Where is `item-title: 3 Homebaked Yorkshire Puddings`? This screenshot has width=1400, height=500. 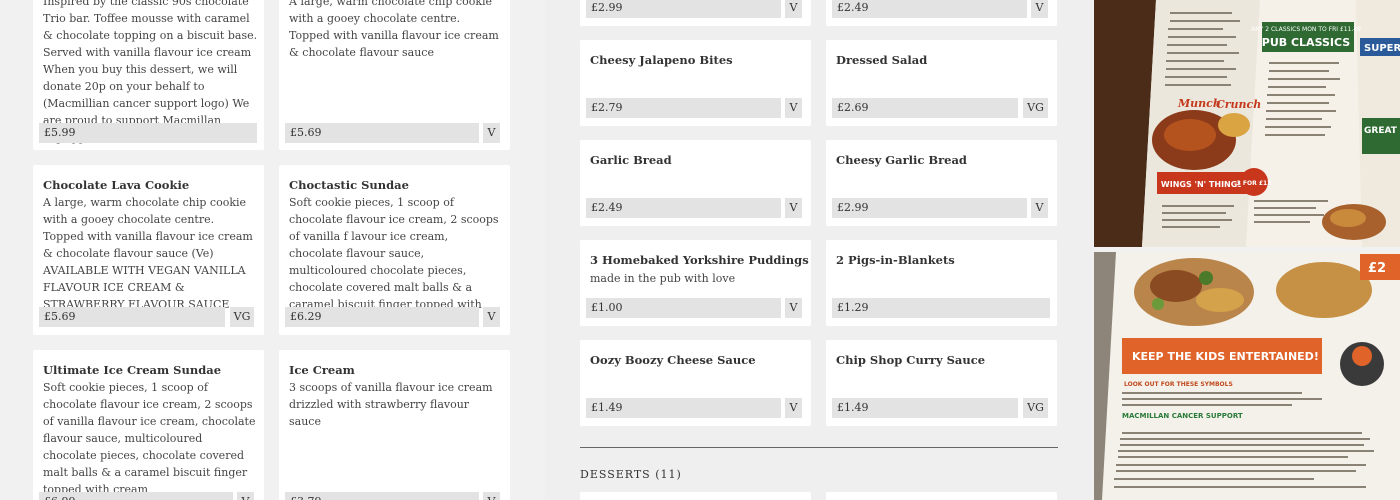
item-title: 3 Homebaked Yorkshire Puddings is located at coordinates (699, 260).